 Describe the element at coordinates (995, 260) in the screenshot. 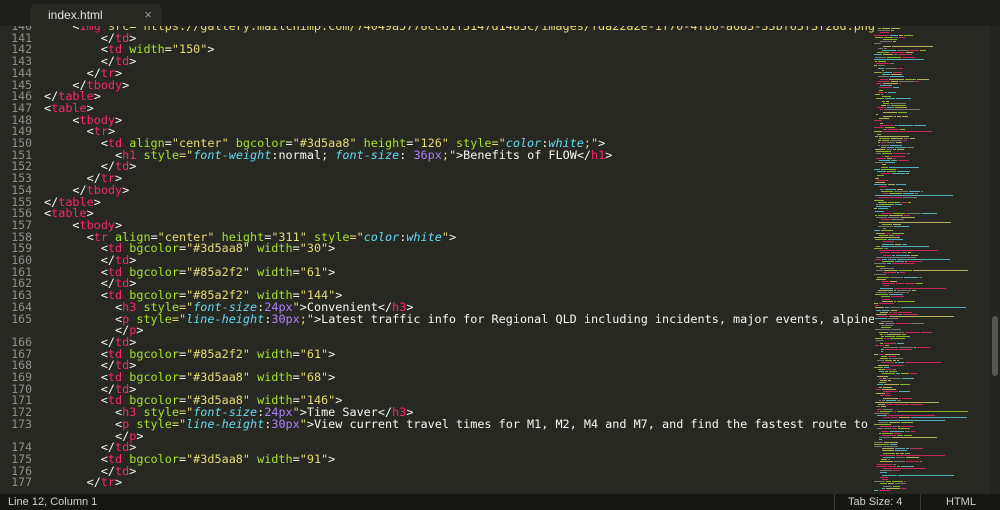

I see `vertical-scrollbar` at that location.